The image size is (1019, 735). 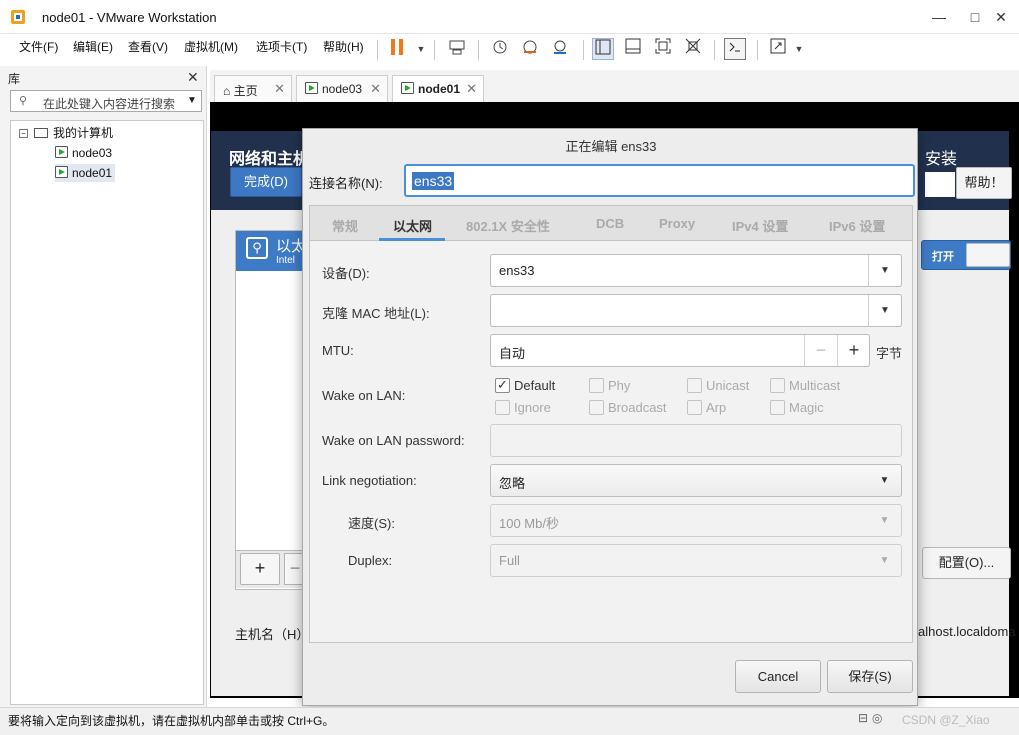 What do you see at coordinates (66, 133) in the screenshot?
I see `tree-root-my-computer: − 我的计算机` at bounding box center [66, 133].